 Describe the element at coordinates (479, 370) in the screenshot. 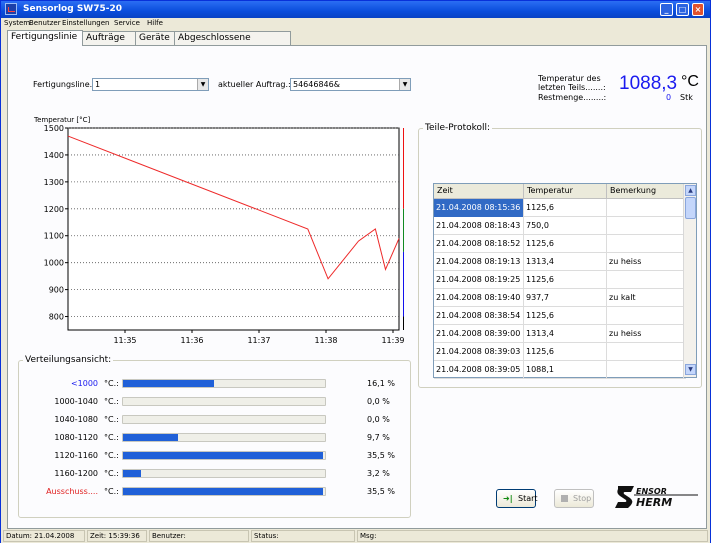

I see `cell-zeit: 21.04.2008 08:39:05` at that location.